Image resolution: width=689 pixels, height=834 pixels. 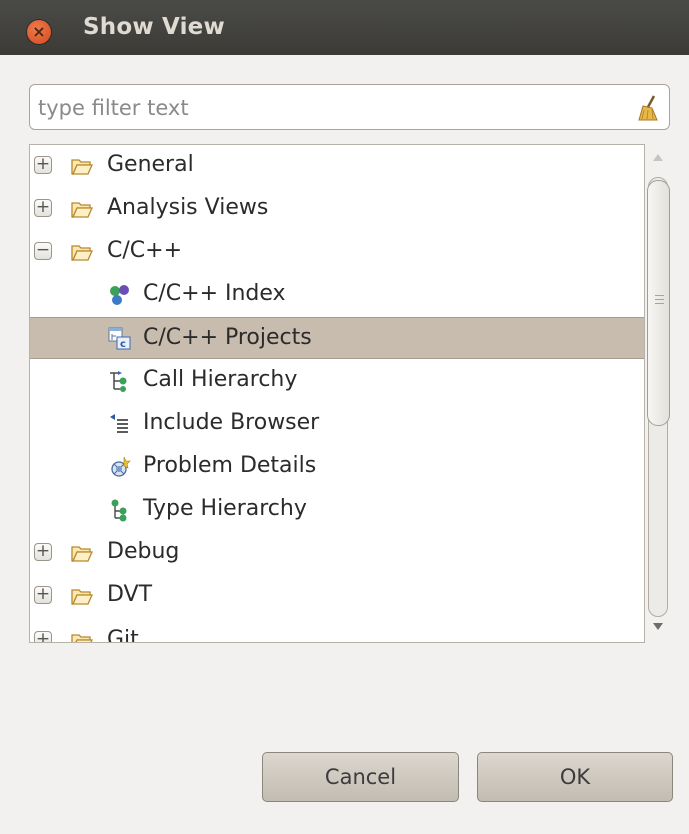 I want to click on vertical-scrollbar, so click(x=658, y=393).